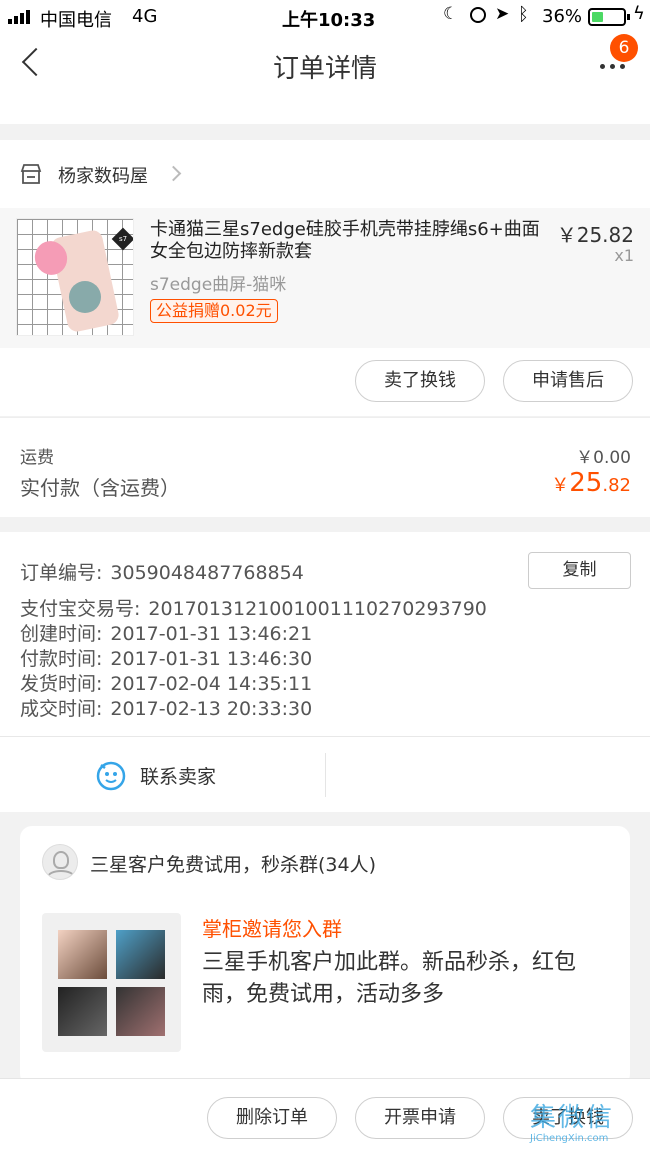 This screenshot has width=650, height=1155. What do you see at coordinates (76, 20) in the screenshot?
I see `carrier-label: 中国电信` at bounding box center [76, 20].